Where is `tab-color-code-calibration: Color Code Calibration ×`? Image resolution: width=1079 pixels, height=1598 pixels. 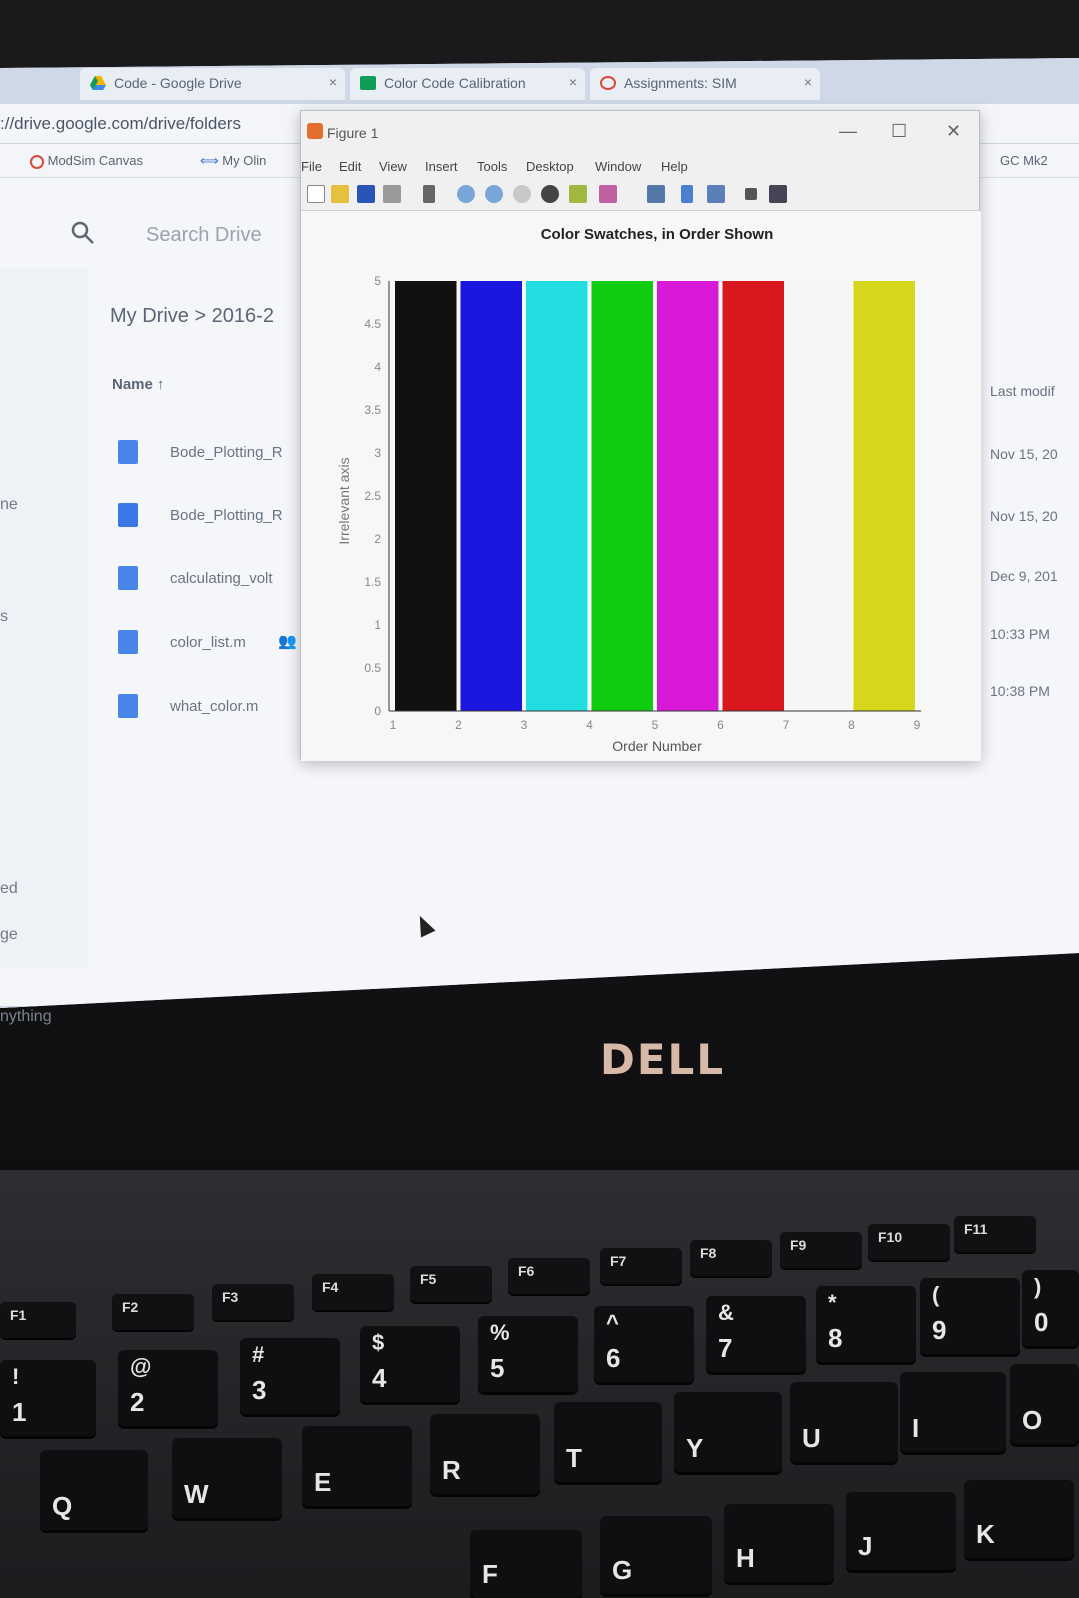 tab-color-code-calibration: Color Code Calibration × is located at coordinates (467, 84).